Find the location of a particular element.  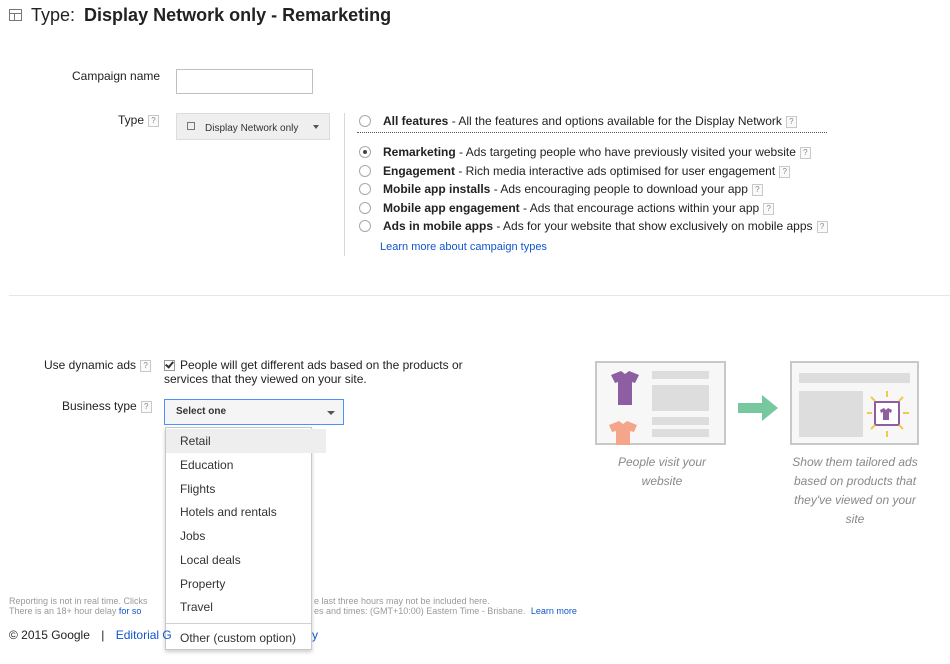

learn-more-campaign-types-link: Learn more about campaign types is located at coordinates (463, 247).